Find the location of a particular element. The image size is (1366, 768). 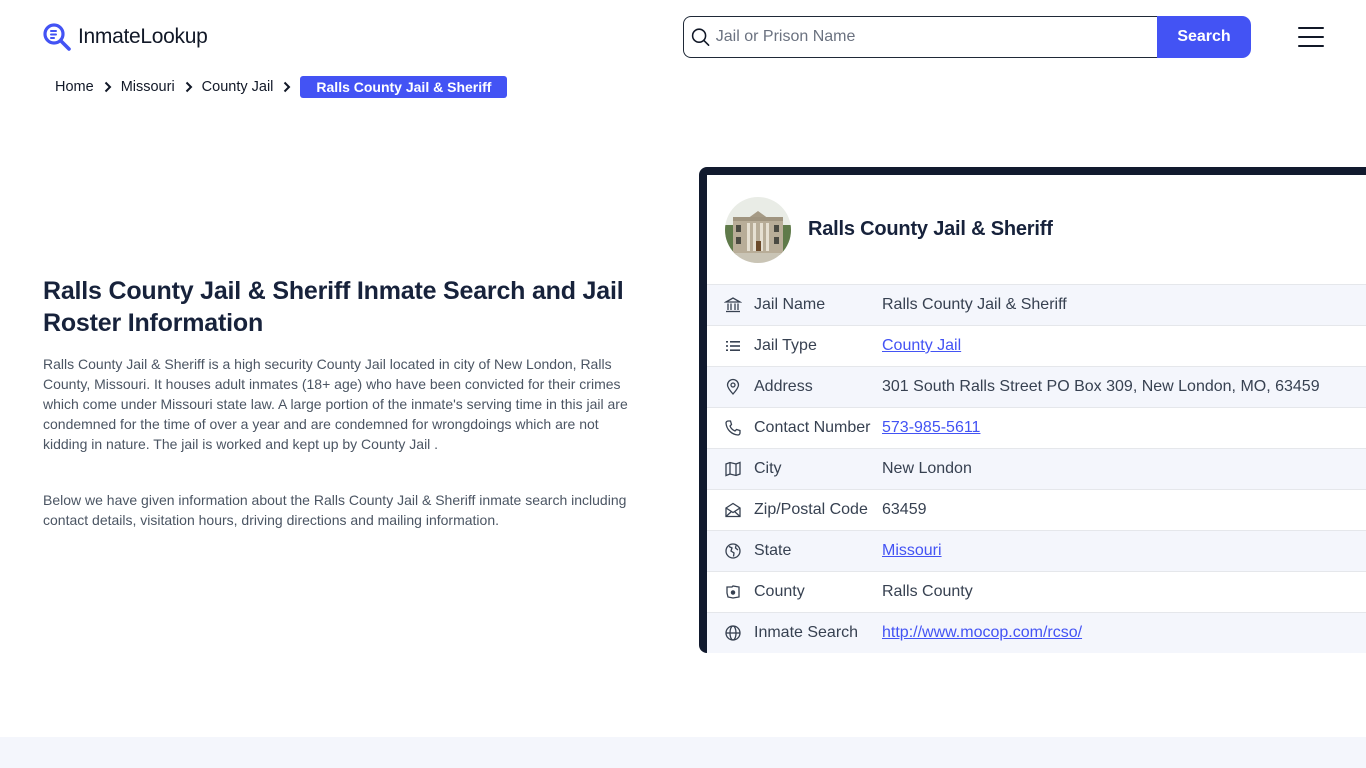

row-value: Ralls County is located at coordinates (927, 591).